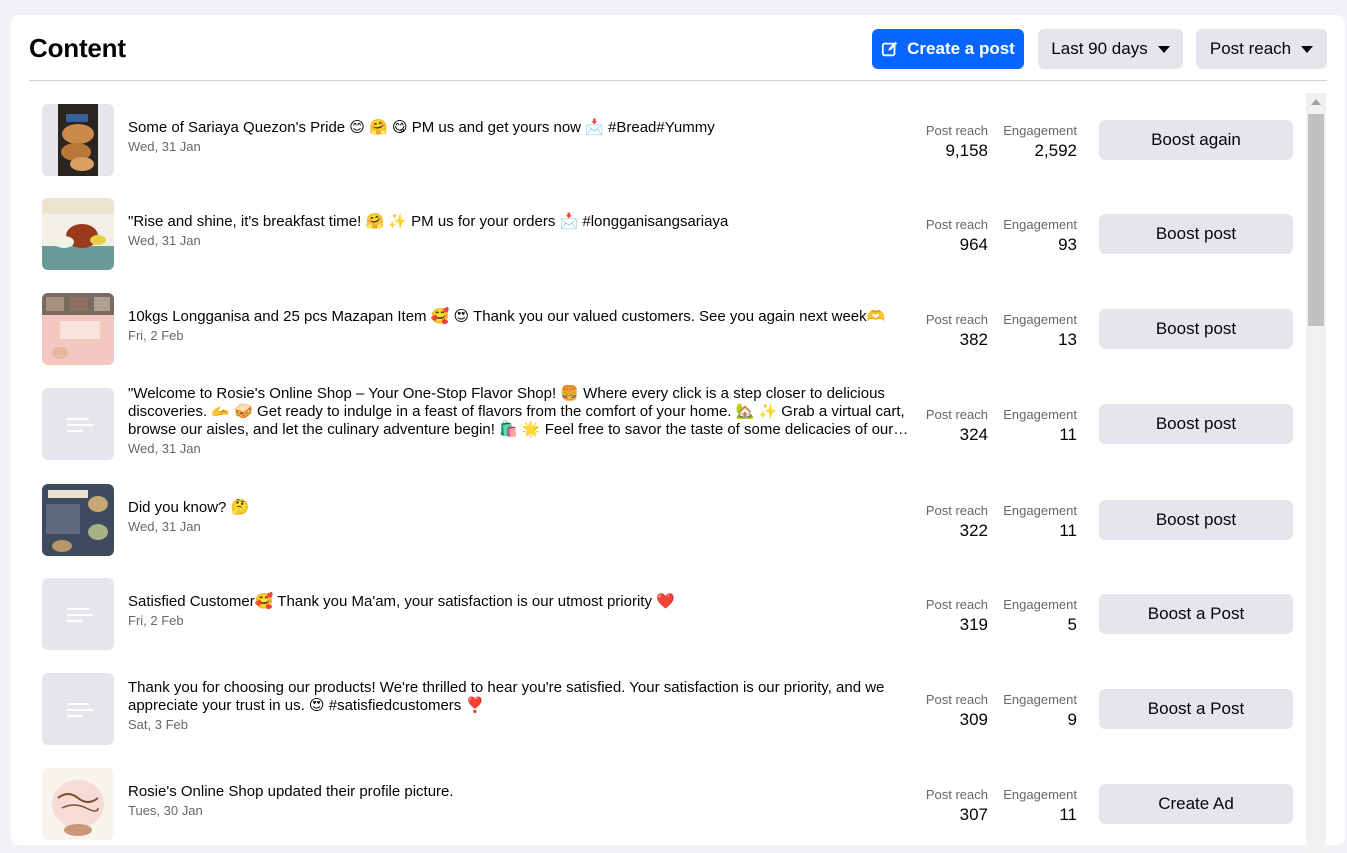  Describe the element at coordinates (156, 620) in the screenshot. I see `post-date: Fri, 2 Feb` at that location.